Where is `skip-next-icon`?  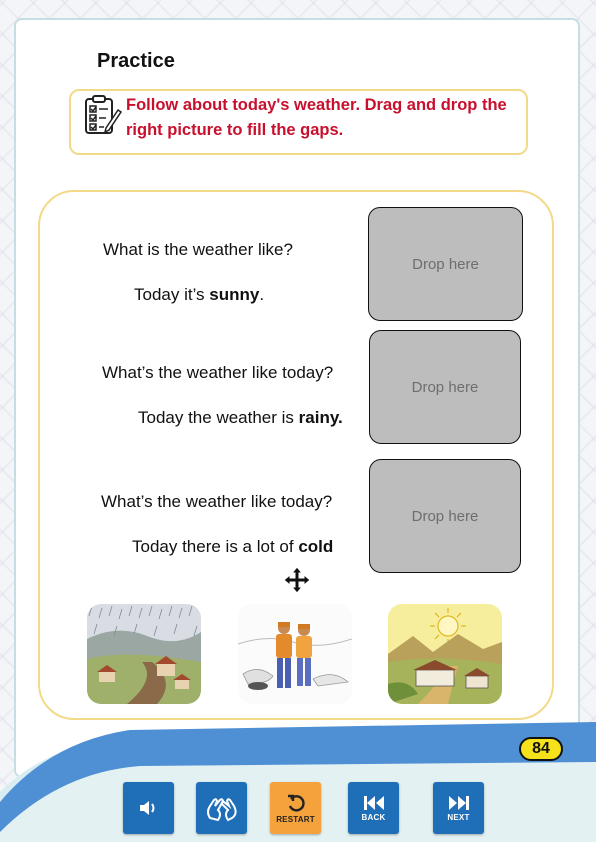
skip-next-icon is located at coordinates (458, 802).